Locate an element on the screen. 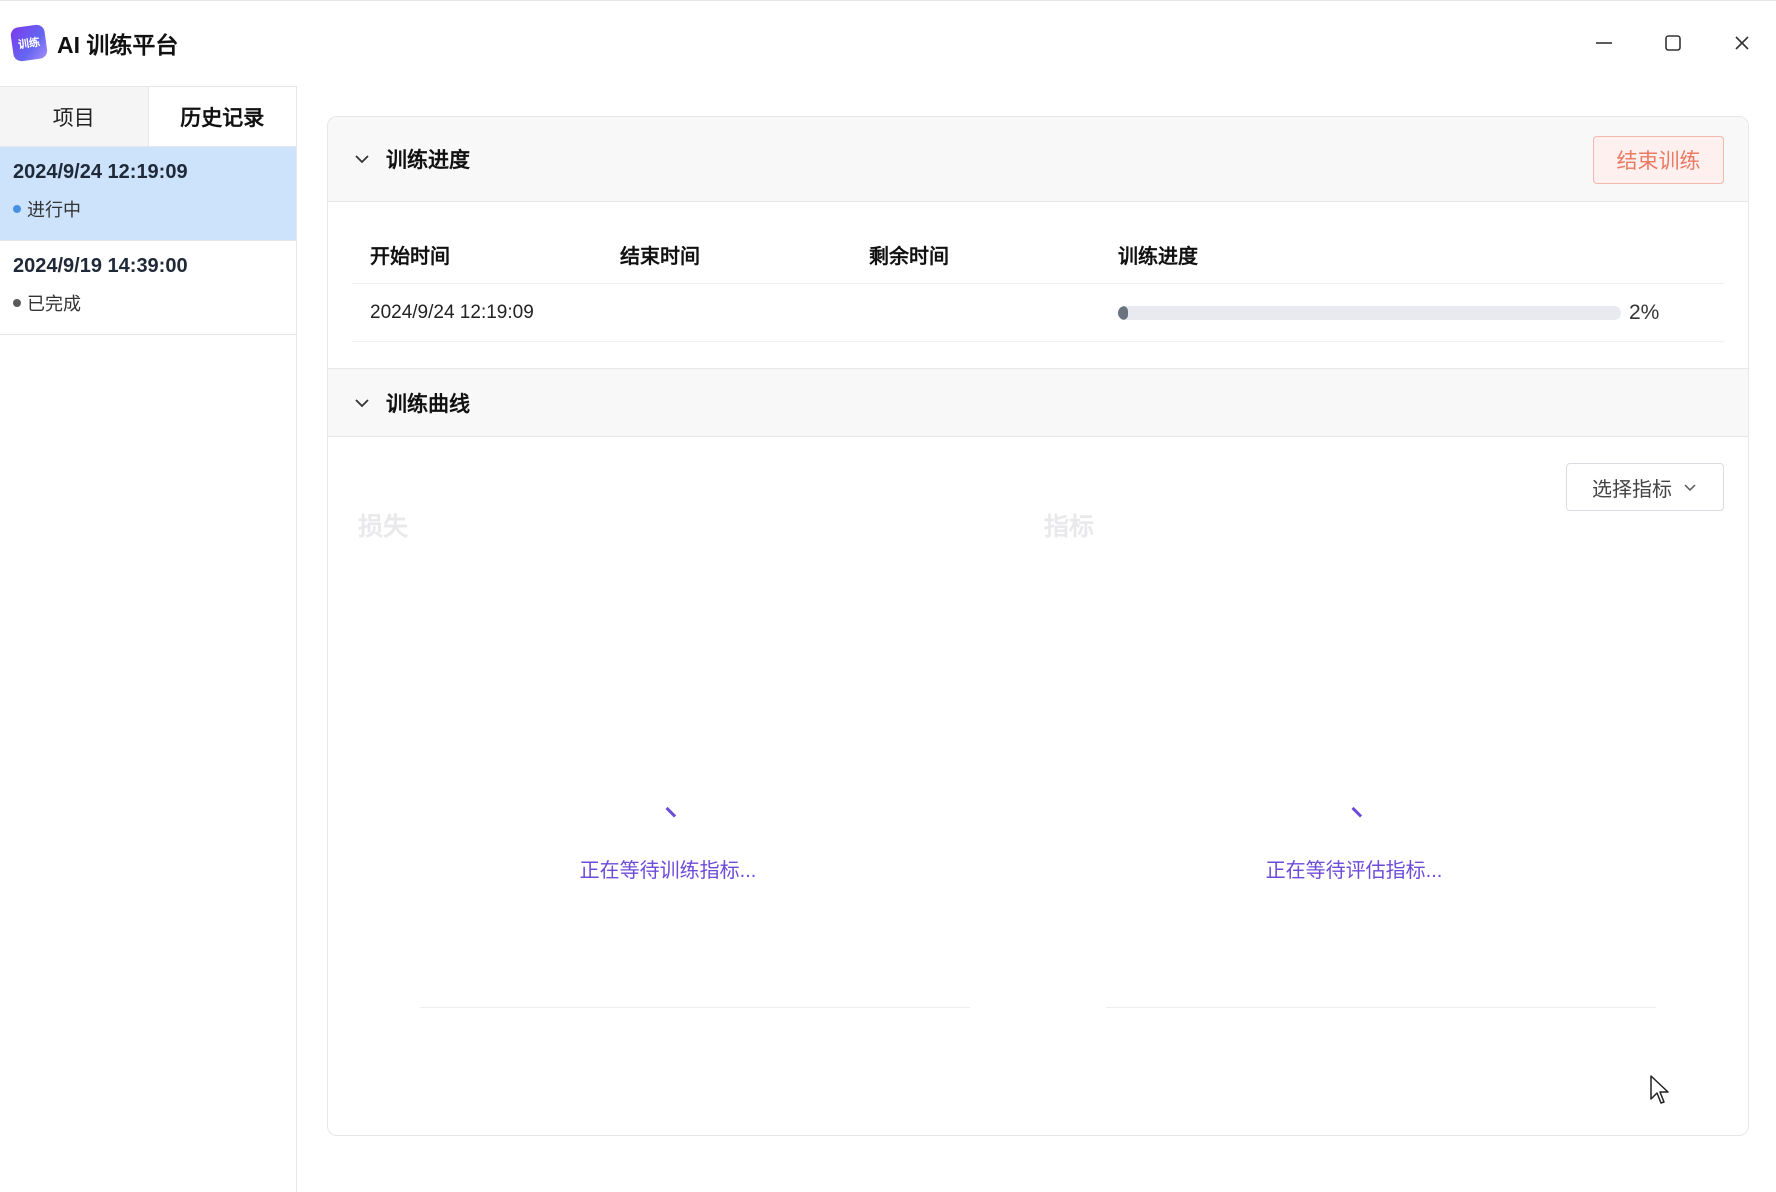 Image resolution: width=1776 pixels, height=1192 pixels. progress-cell: 2% is located at coordinates (1413, 313).